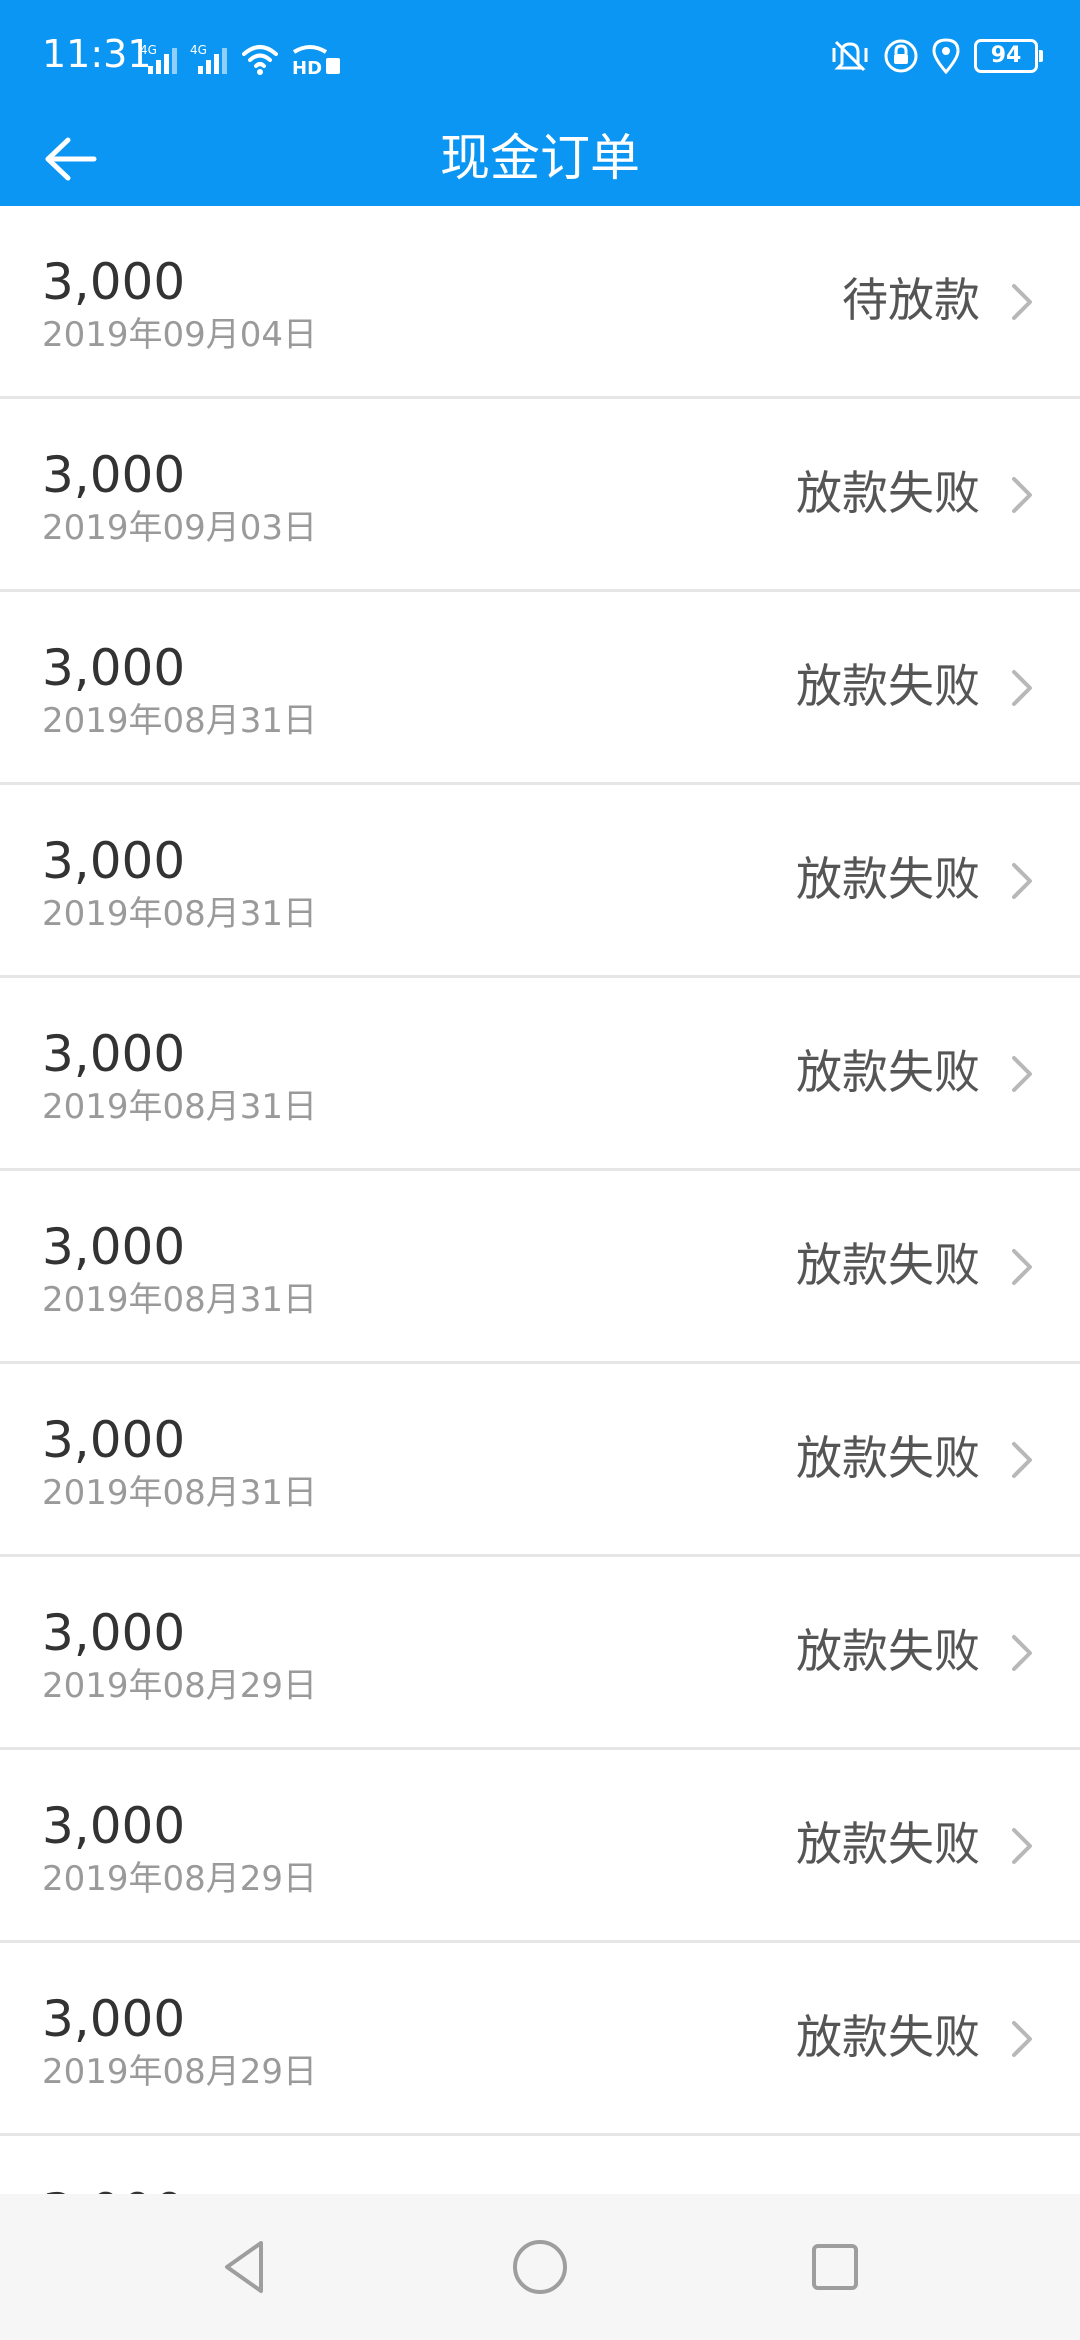 This screenshot has height=2340, width=1080. What do you see at coordinates (307, 67) in the screenshot?
I see `svg-text: HD` at bounding box center [307, 67].